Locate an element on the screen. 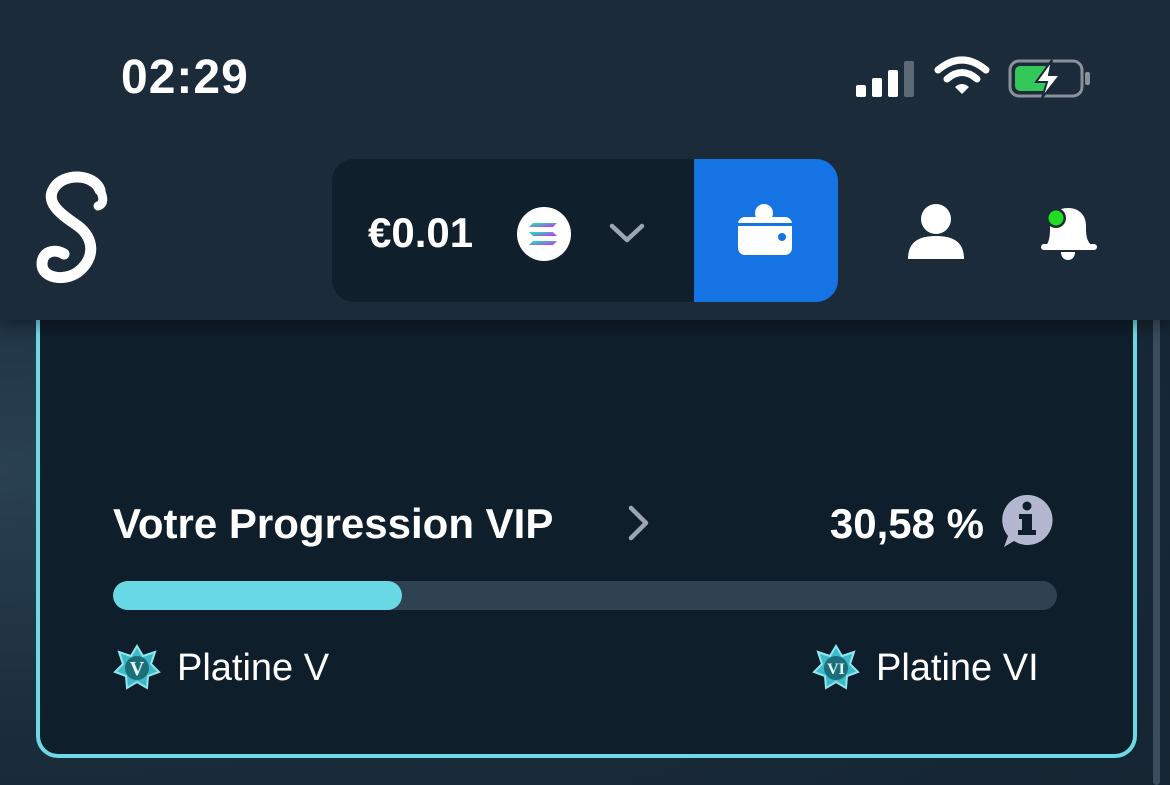 Image resolution: width=1170 pixels, height=785 pixels. wifi-icon is located at coordinates (962, 75).